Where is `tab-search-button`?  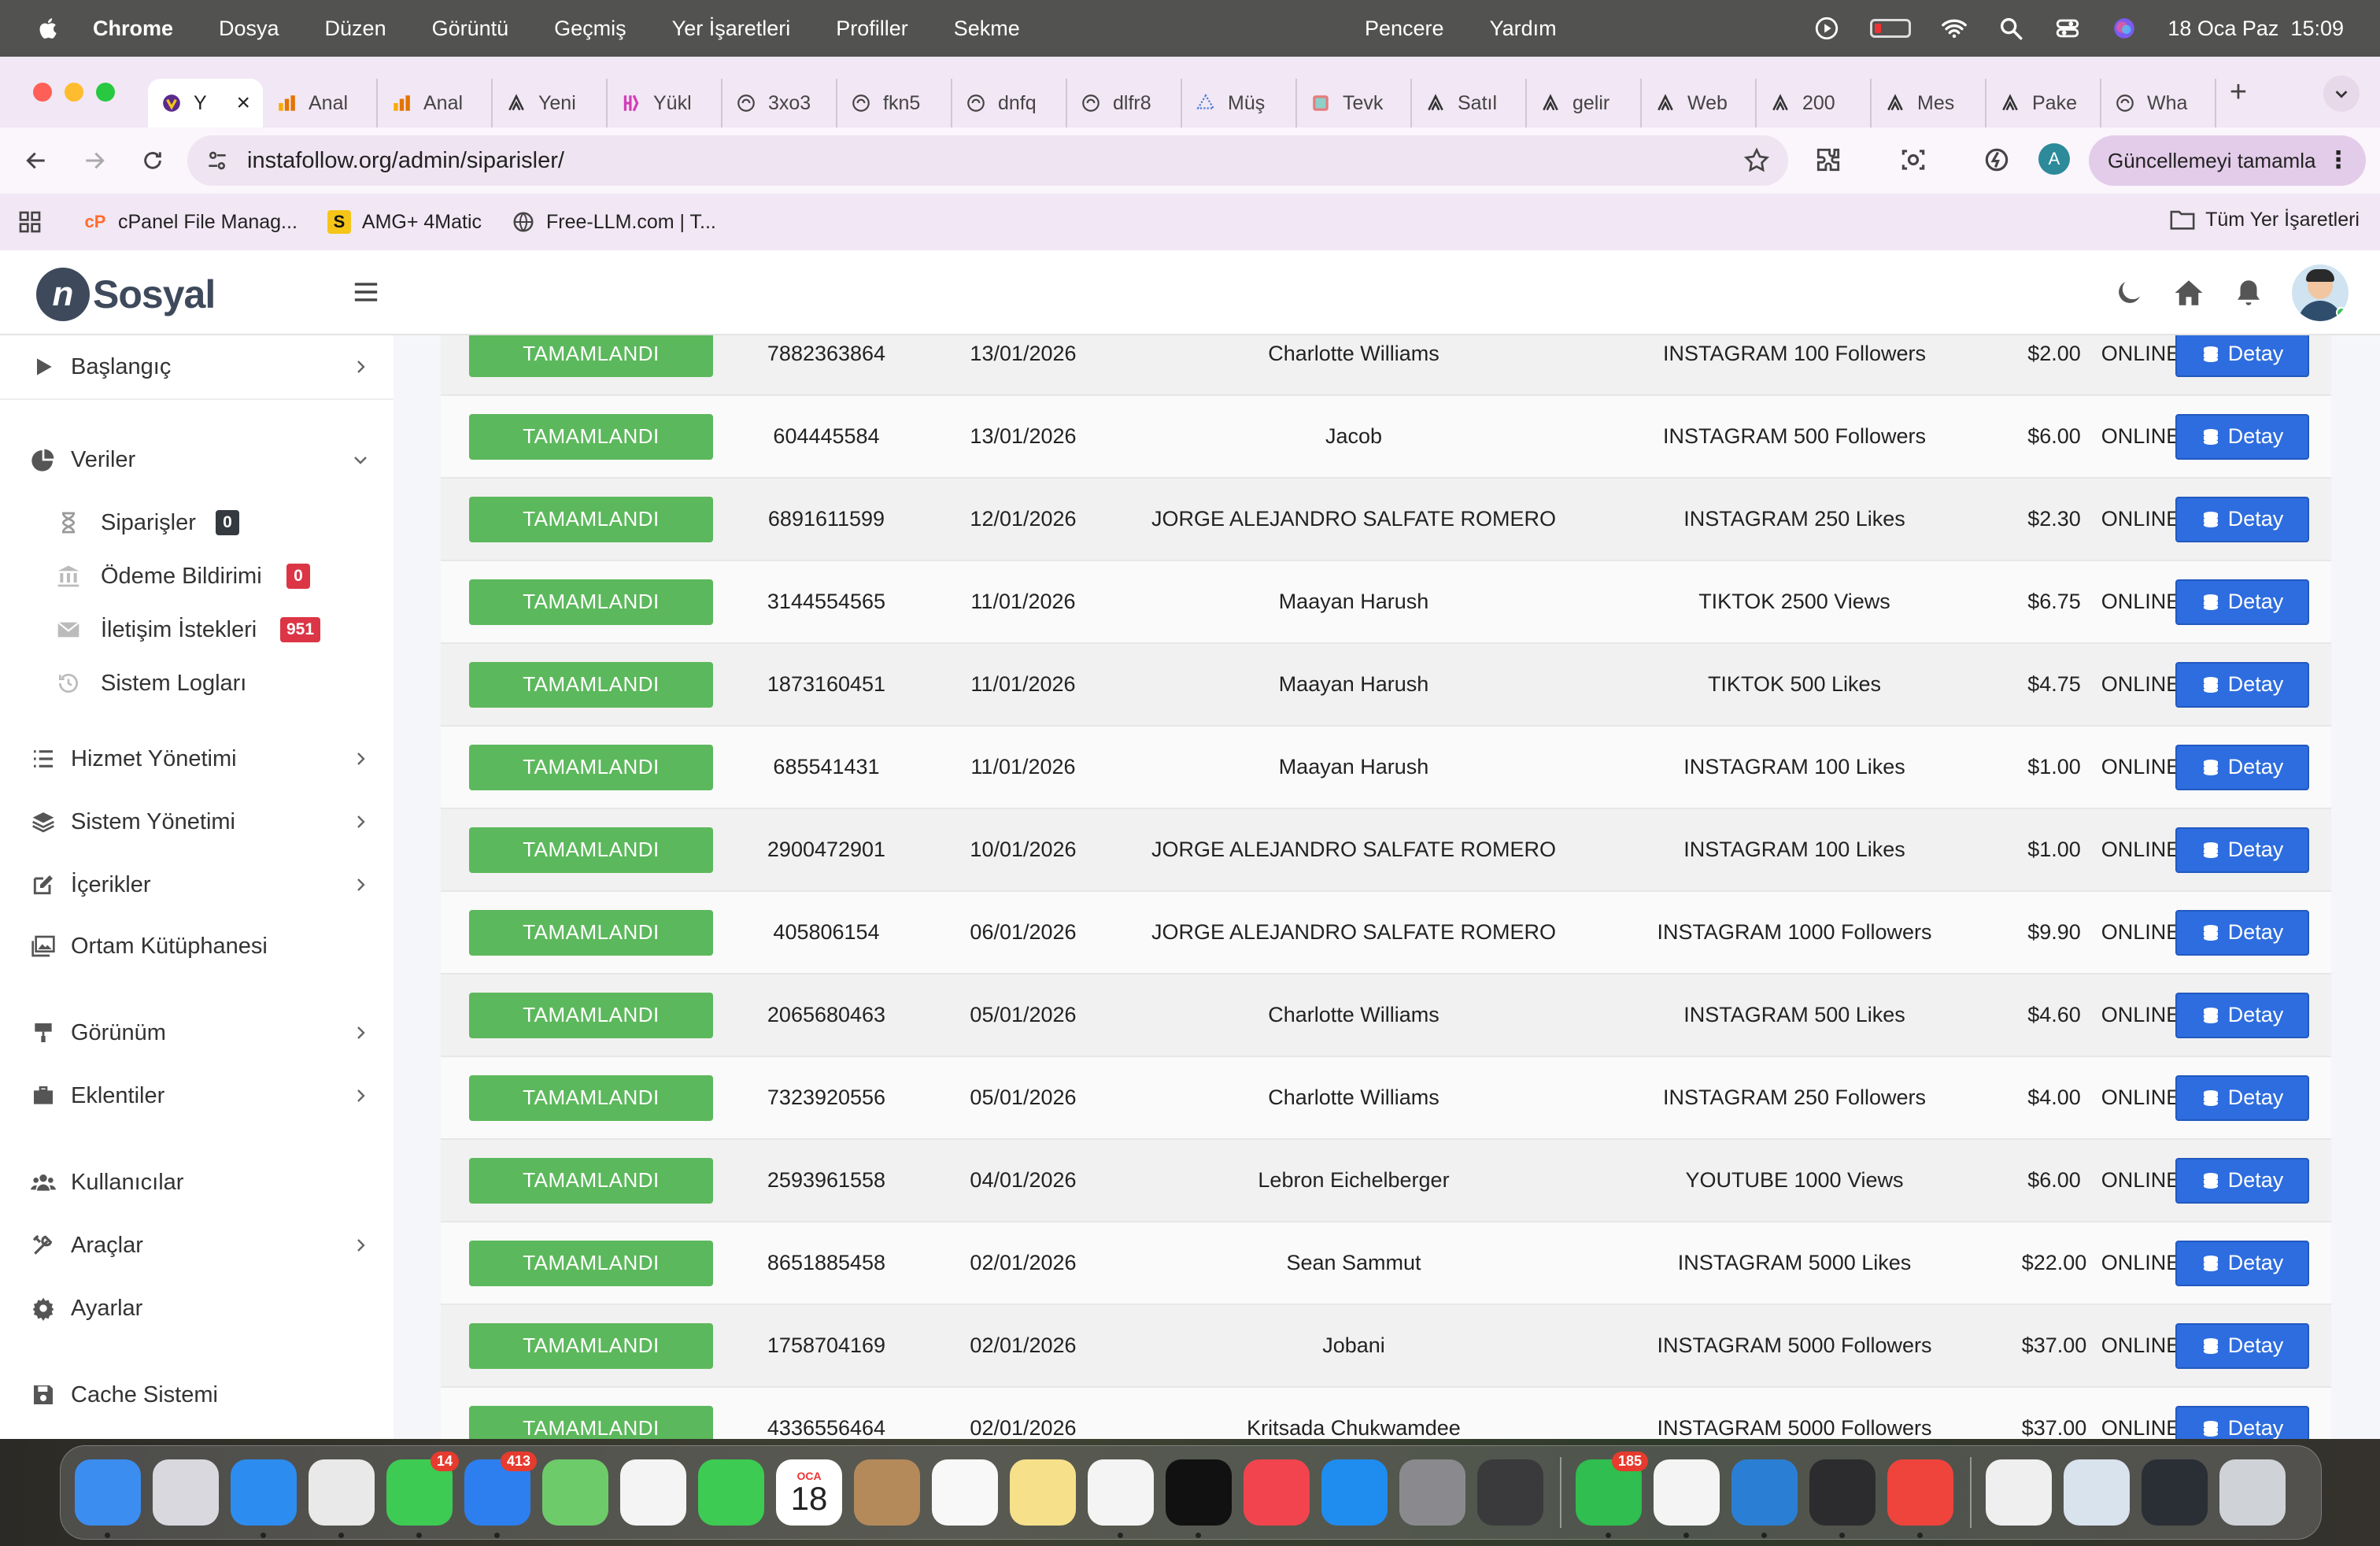 tab-search-button is located at coordinates (2341, 94).